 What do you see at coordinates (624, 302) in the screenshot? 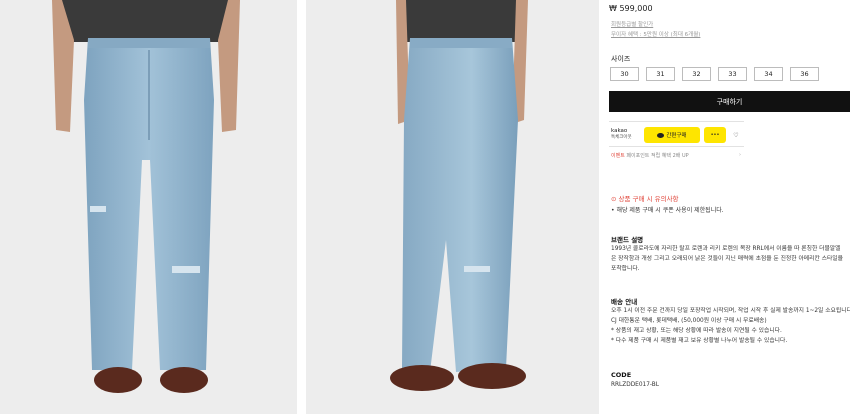
I see `delivery-title: 배송 안내` at bounding box center [624, 302].